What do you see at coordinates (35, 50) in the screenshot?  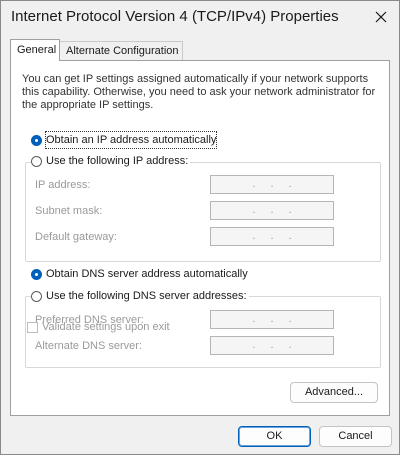 I see `tab-general: General` at bounding box center [35, 50].